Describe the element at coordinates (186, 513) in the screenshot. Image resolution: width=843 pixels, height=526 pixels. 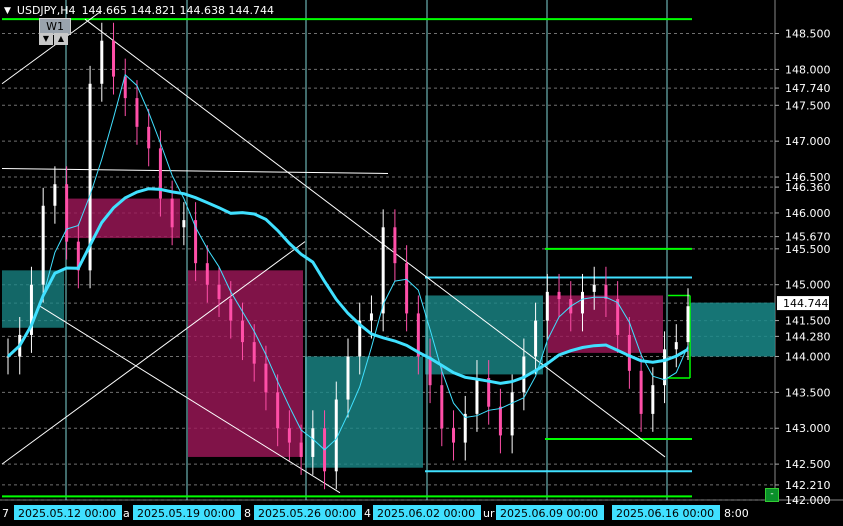
I see `time-tick-label: 2025.05.19 00:00` at that location.